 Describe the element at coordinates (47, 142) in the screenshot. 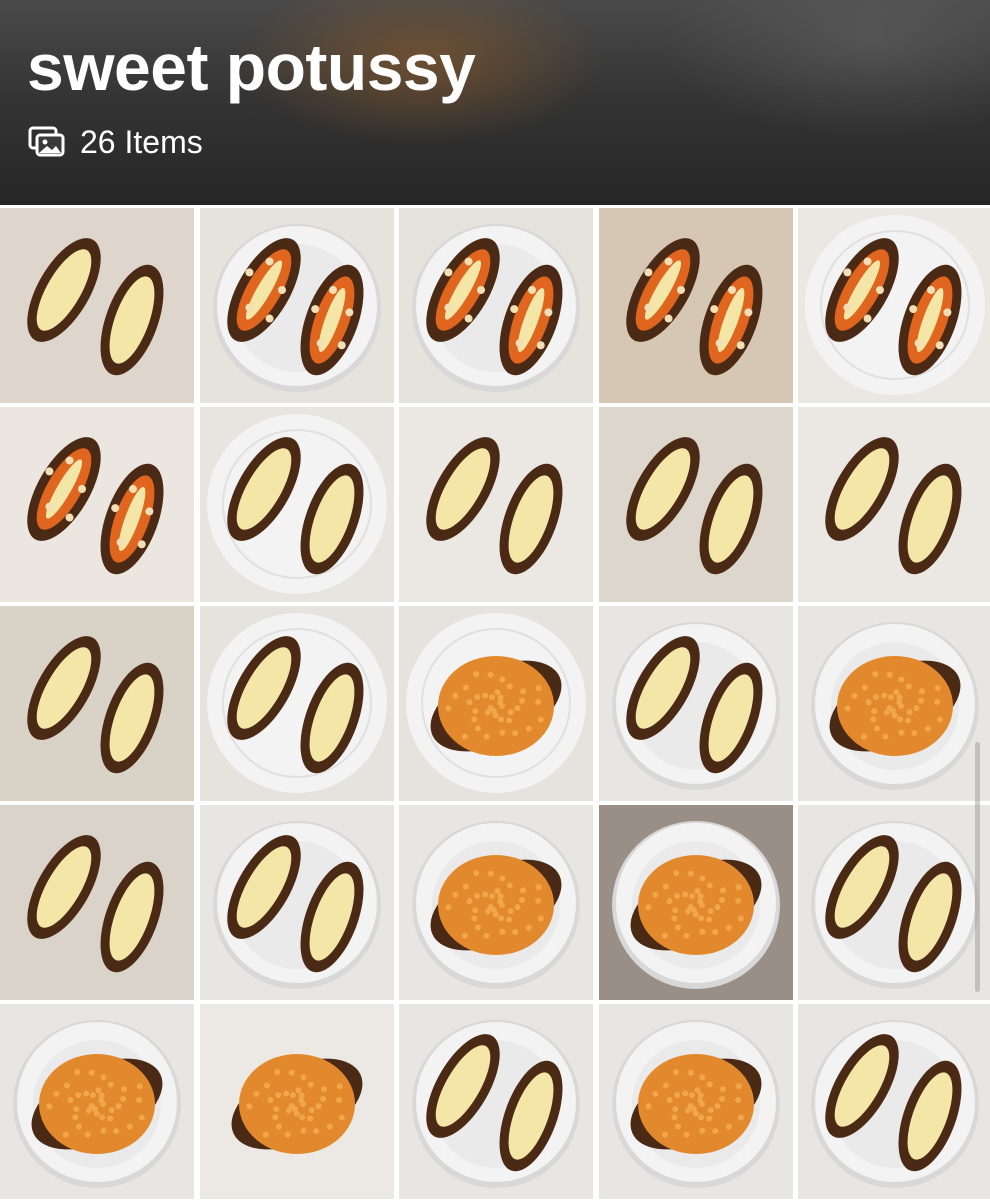

I see `photo-stack-icon` at that location.